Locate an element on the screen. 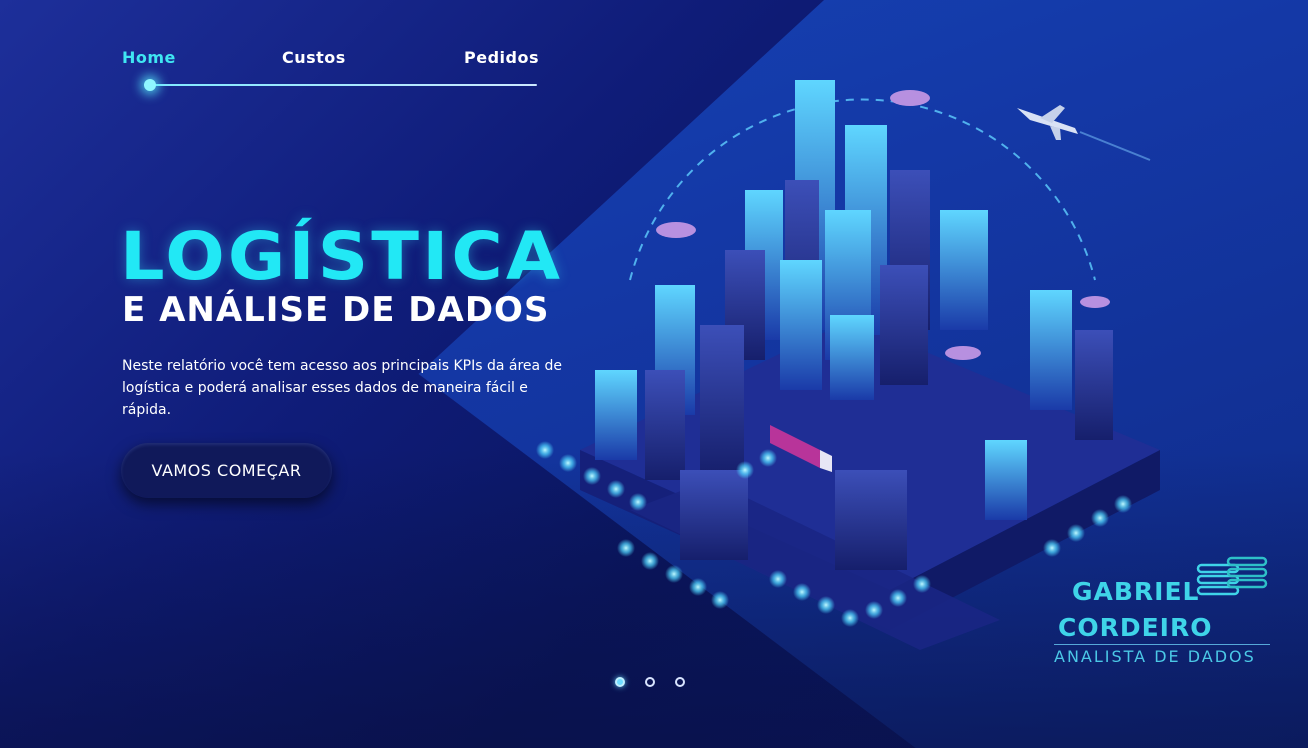 The width and height of the screenshot is (1308, 748). author-logo: GABRIEL CORDEIRO ANALISTA DE DADOS is located at coordinates (1167, 612).